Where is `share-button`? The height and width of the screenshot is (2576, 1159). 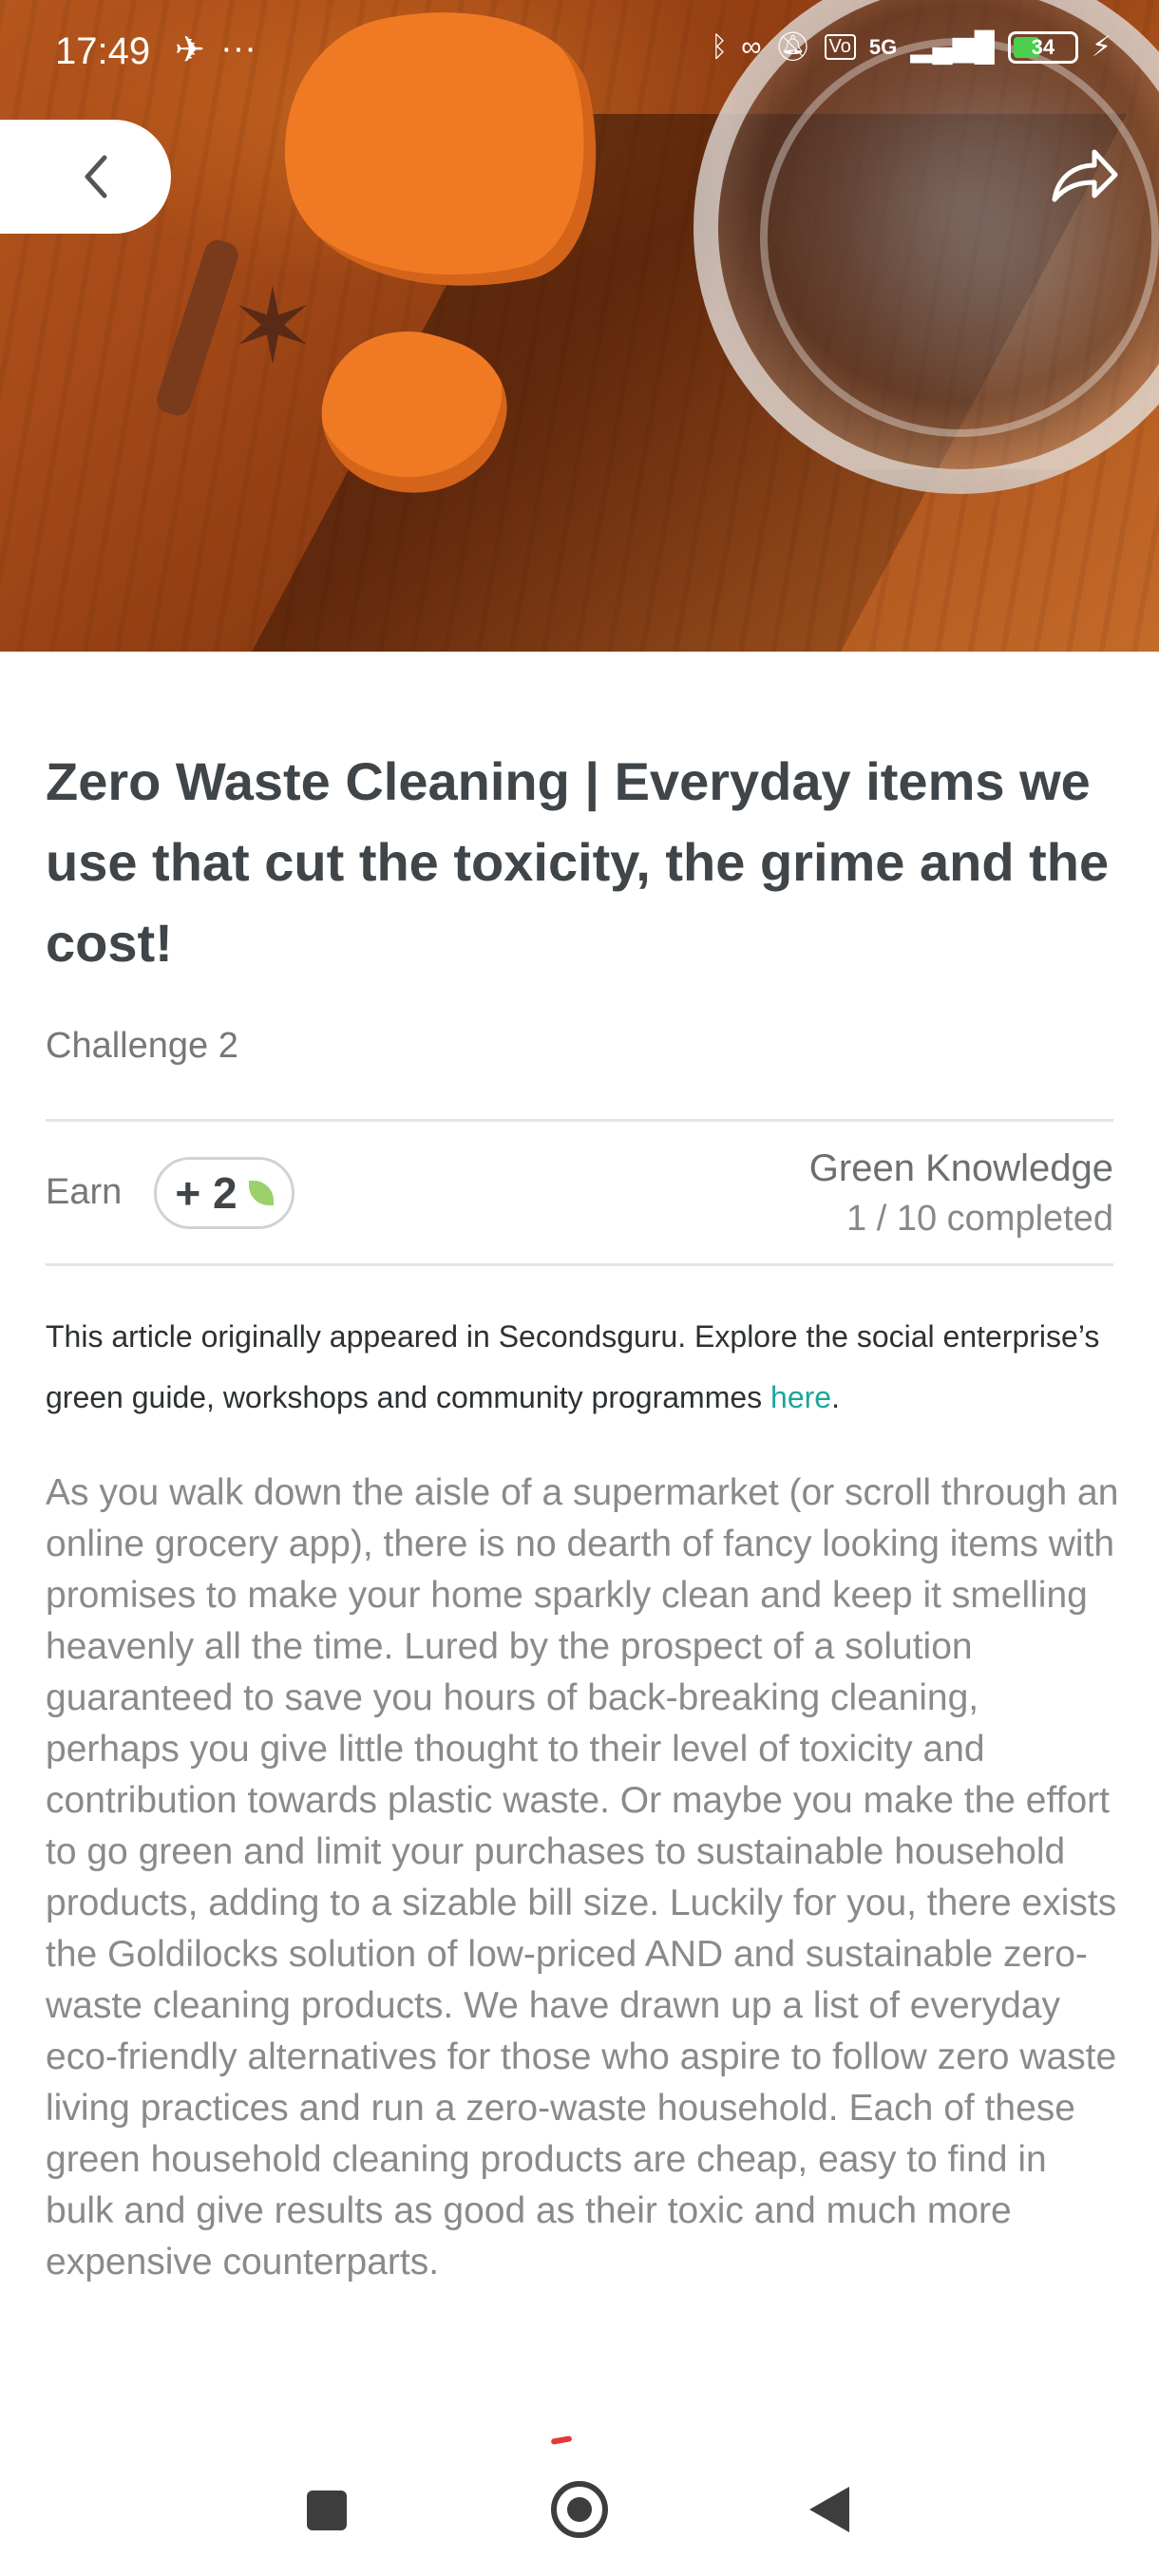
share-button is located at coordinates (1083, 175).